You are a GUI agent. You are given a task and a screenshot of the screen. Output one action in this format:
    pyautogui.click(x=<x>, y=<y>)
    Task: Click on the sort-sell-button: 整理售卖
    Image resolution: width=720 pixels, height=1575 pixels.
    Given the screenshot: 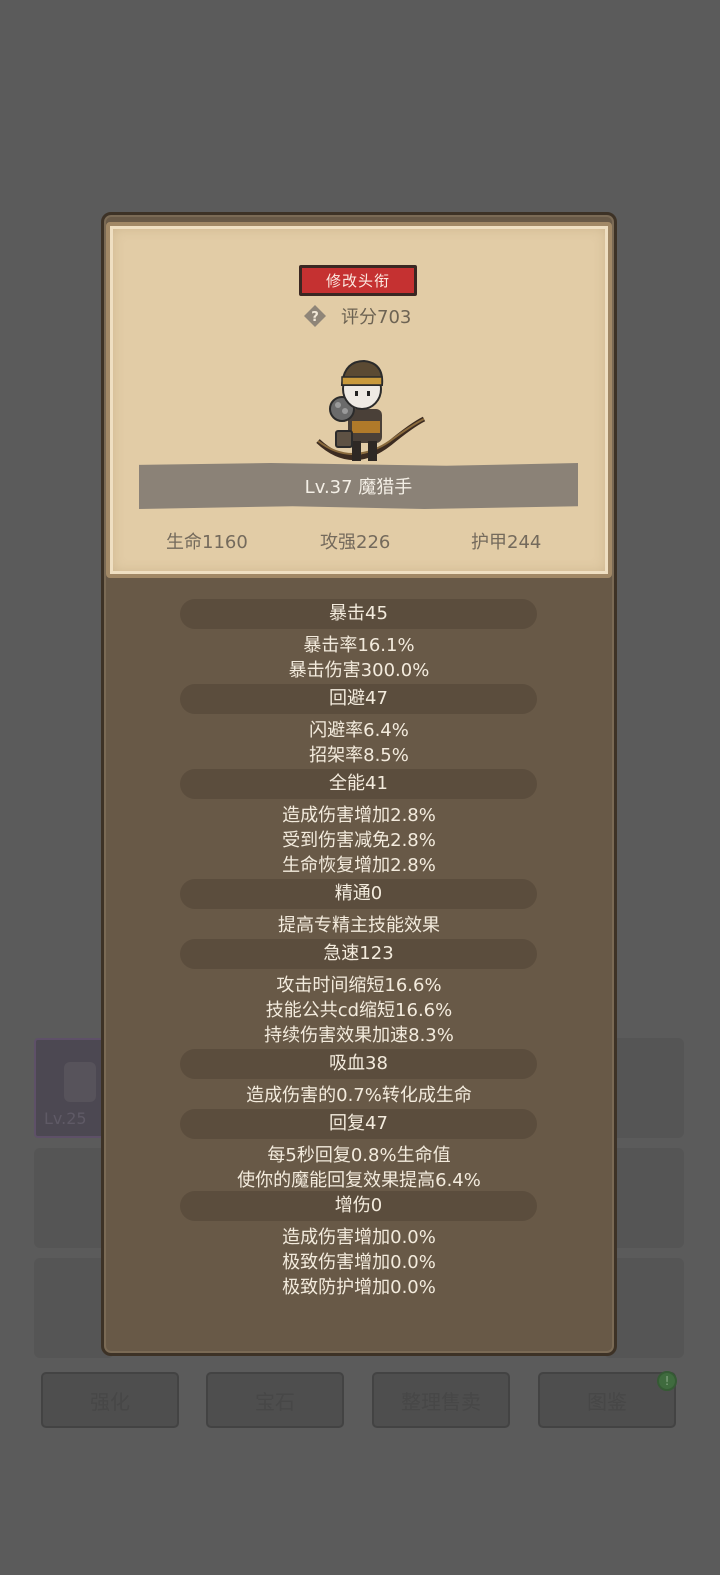 What is the action you would take?
    pyautogui.click(x=441, y=1400)
    